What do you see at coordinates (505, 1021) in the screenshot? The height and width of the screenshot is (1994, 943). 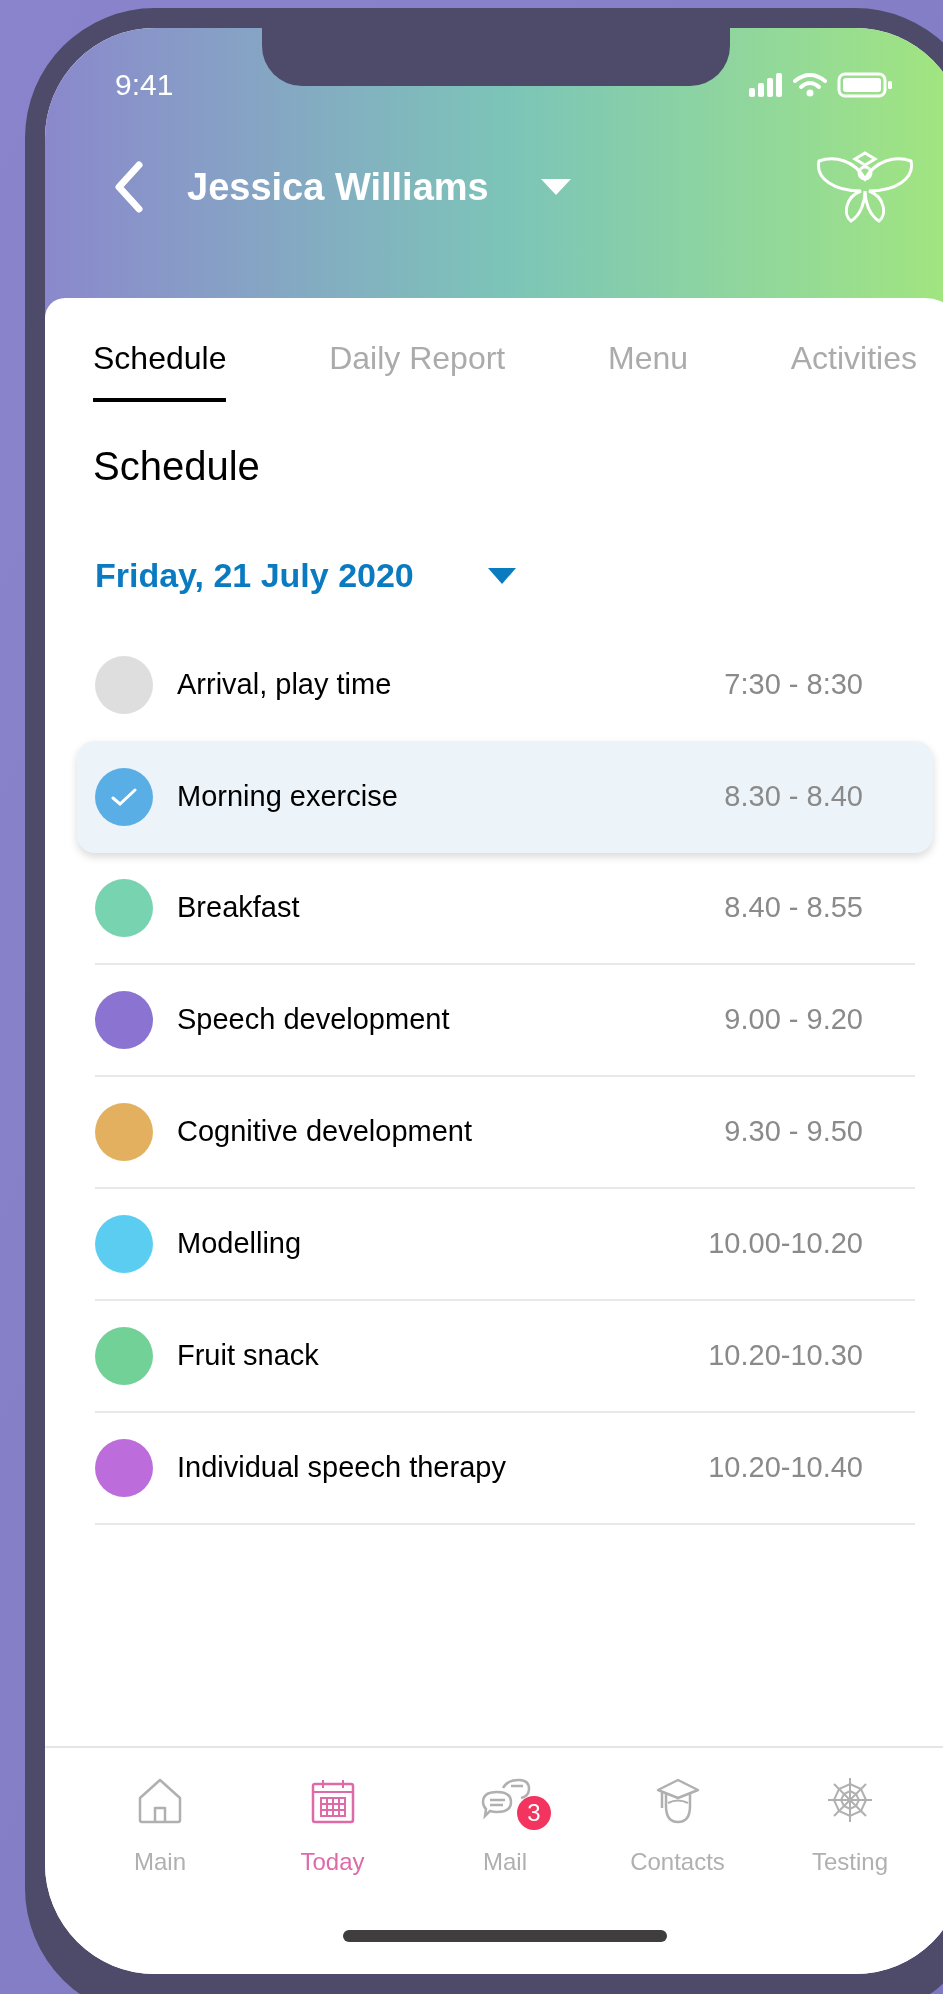 I see `schedule-row: Speech development 9.00 - 9.20` at bounding box center [505, 1021].